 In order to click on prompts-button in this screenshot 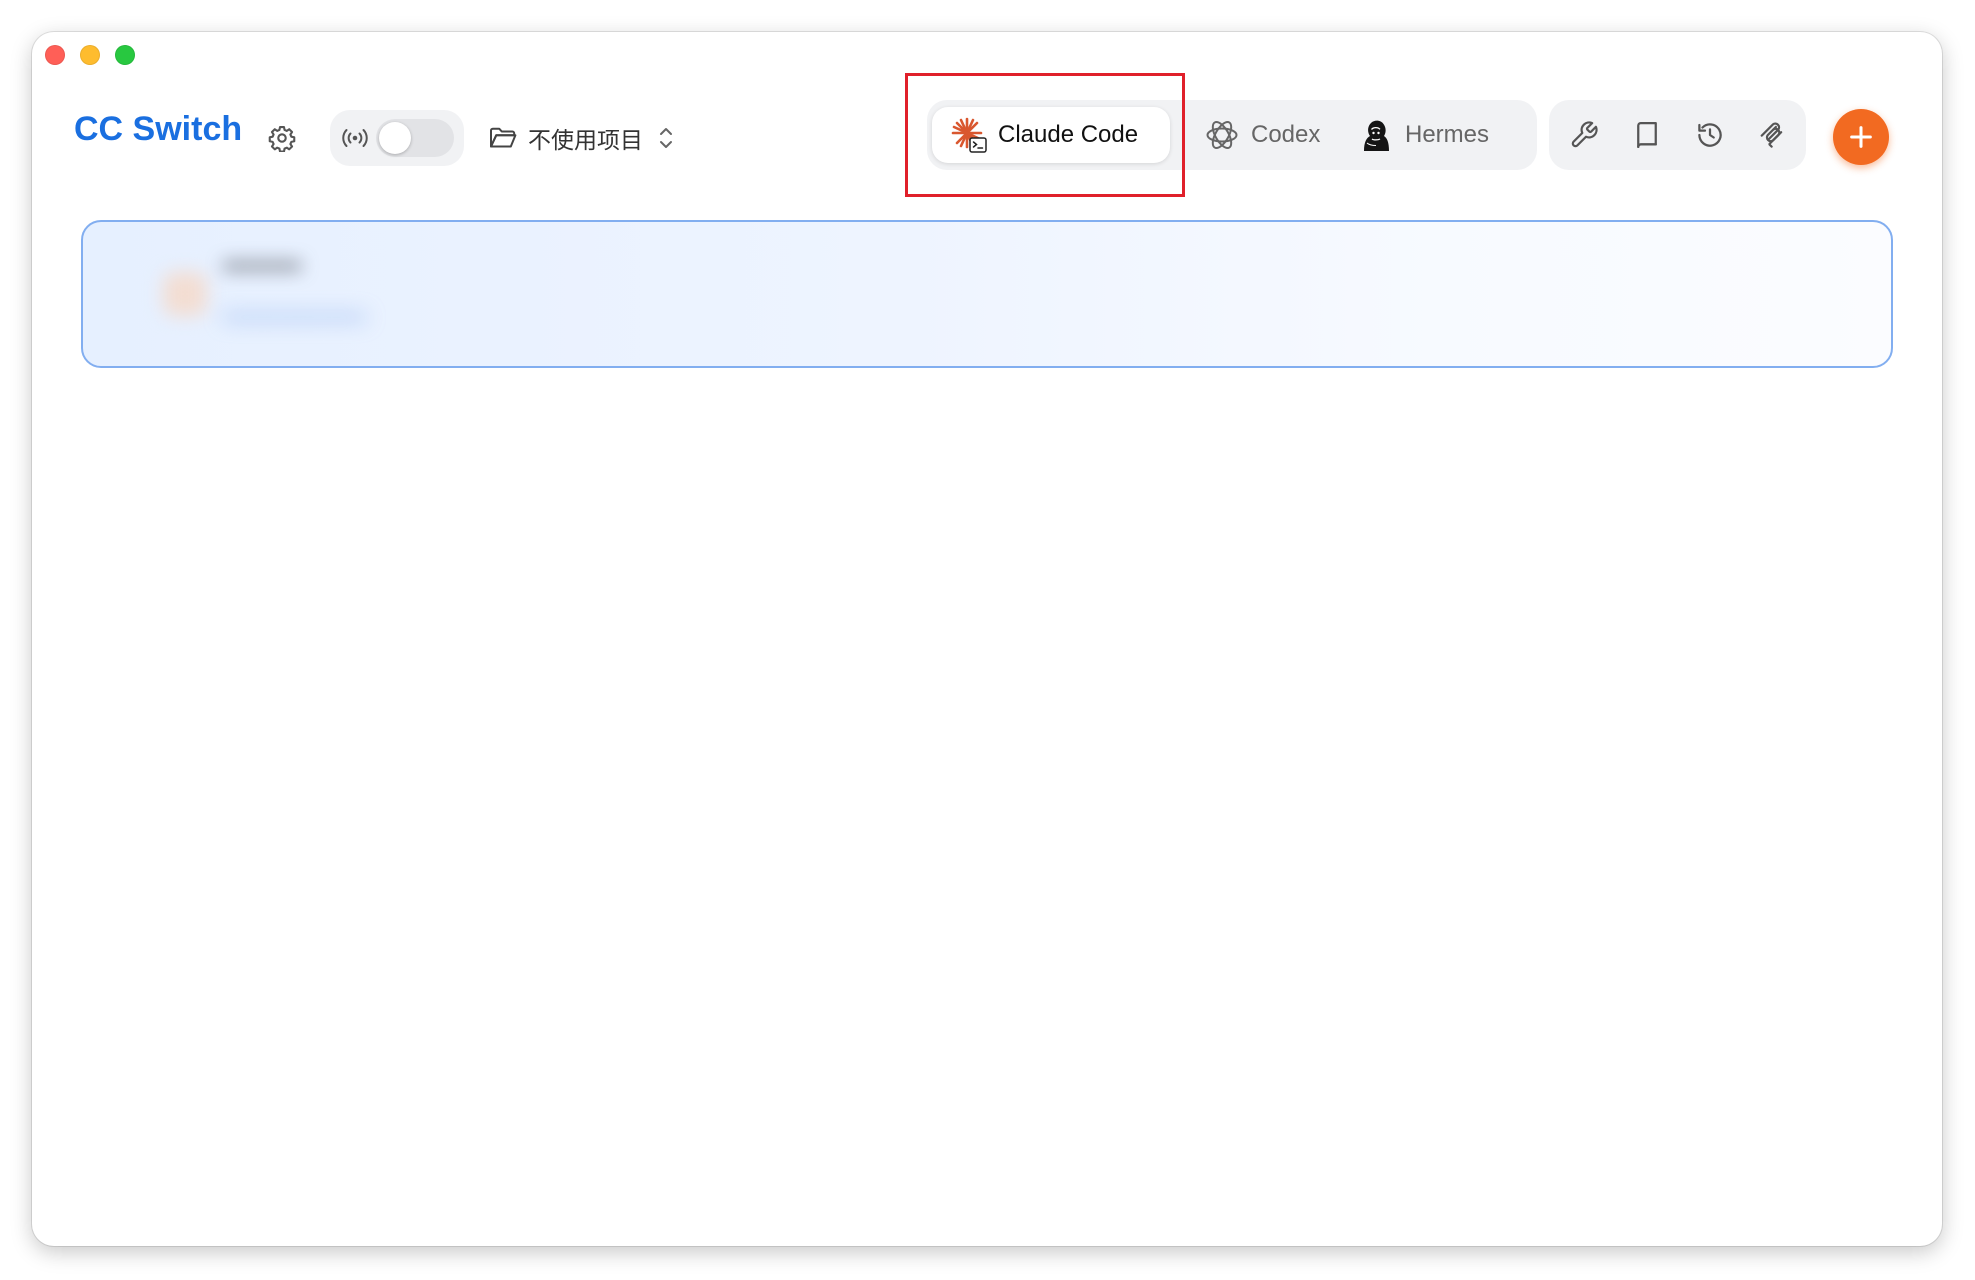, I will do `click(1647, 135)`.